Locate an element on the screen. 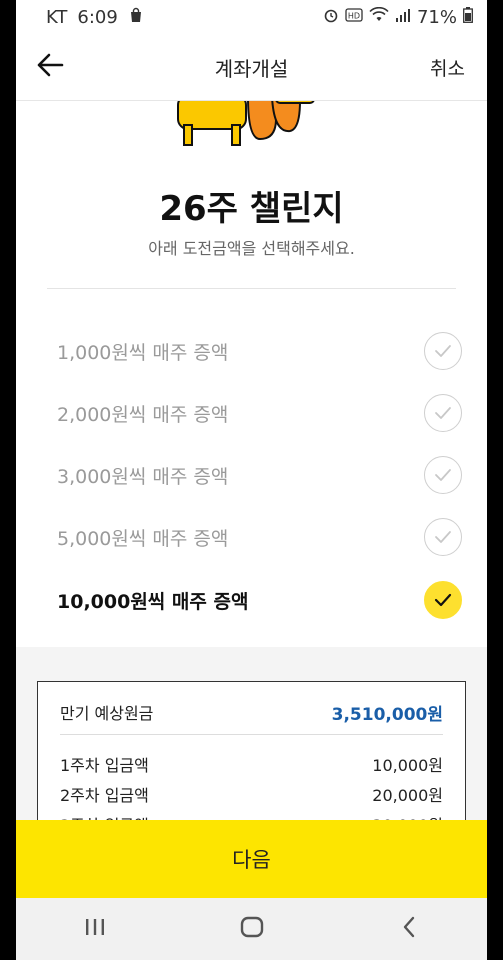  app-bar: 계좌개설 취소 is located at coordinates (251, 67).